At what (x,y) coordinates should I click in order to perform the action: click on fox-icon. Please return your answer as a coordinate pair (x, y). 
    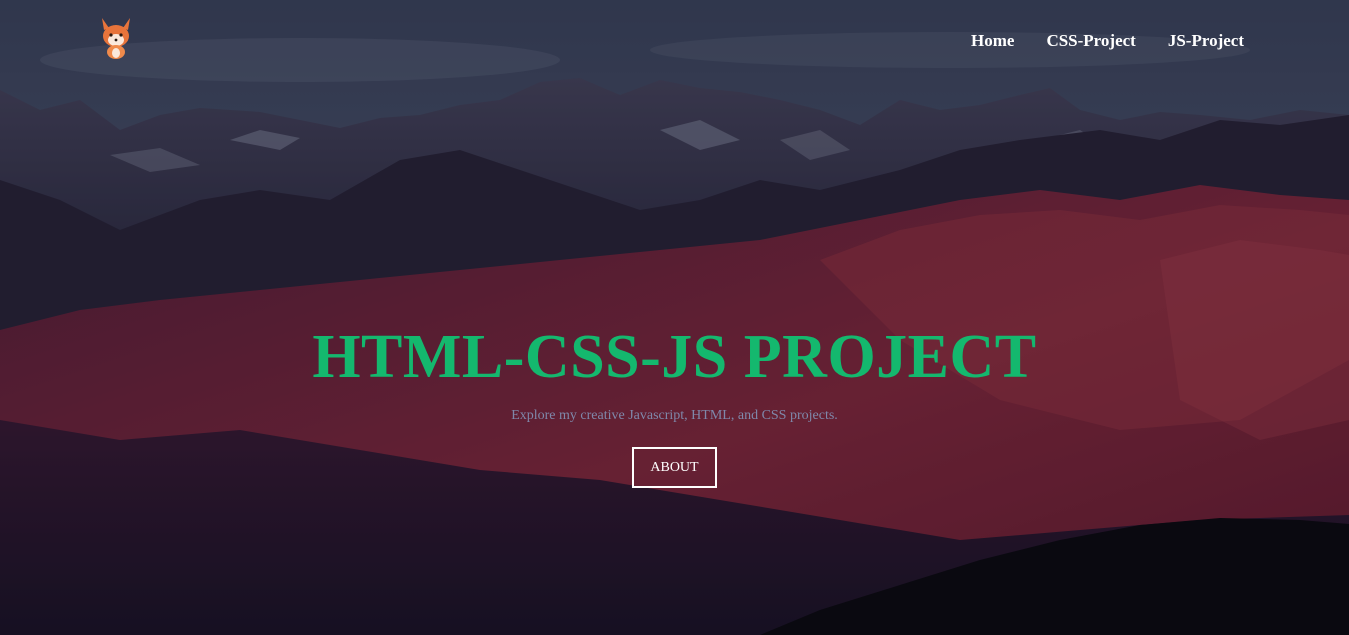
    Looking at the image, I should click on (116, 38).